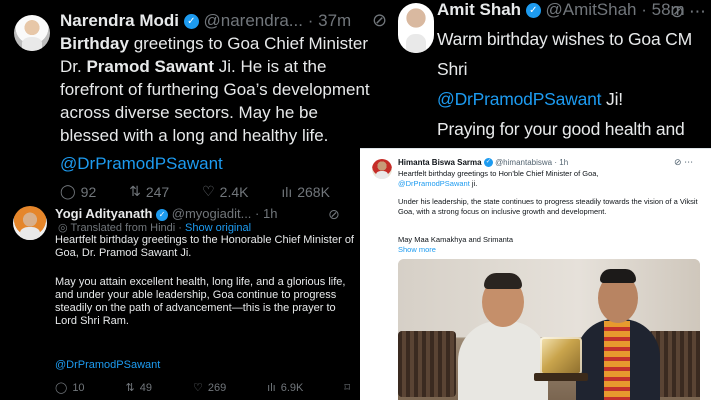 The image size is (711, 400). Describe the element at coordinates (70, 388) in the screenshot. I see `reply-button: ◯ 10` at that location.